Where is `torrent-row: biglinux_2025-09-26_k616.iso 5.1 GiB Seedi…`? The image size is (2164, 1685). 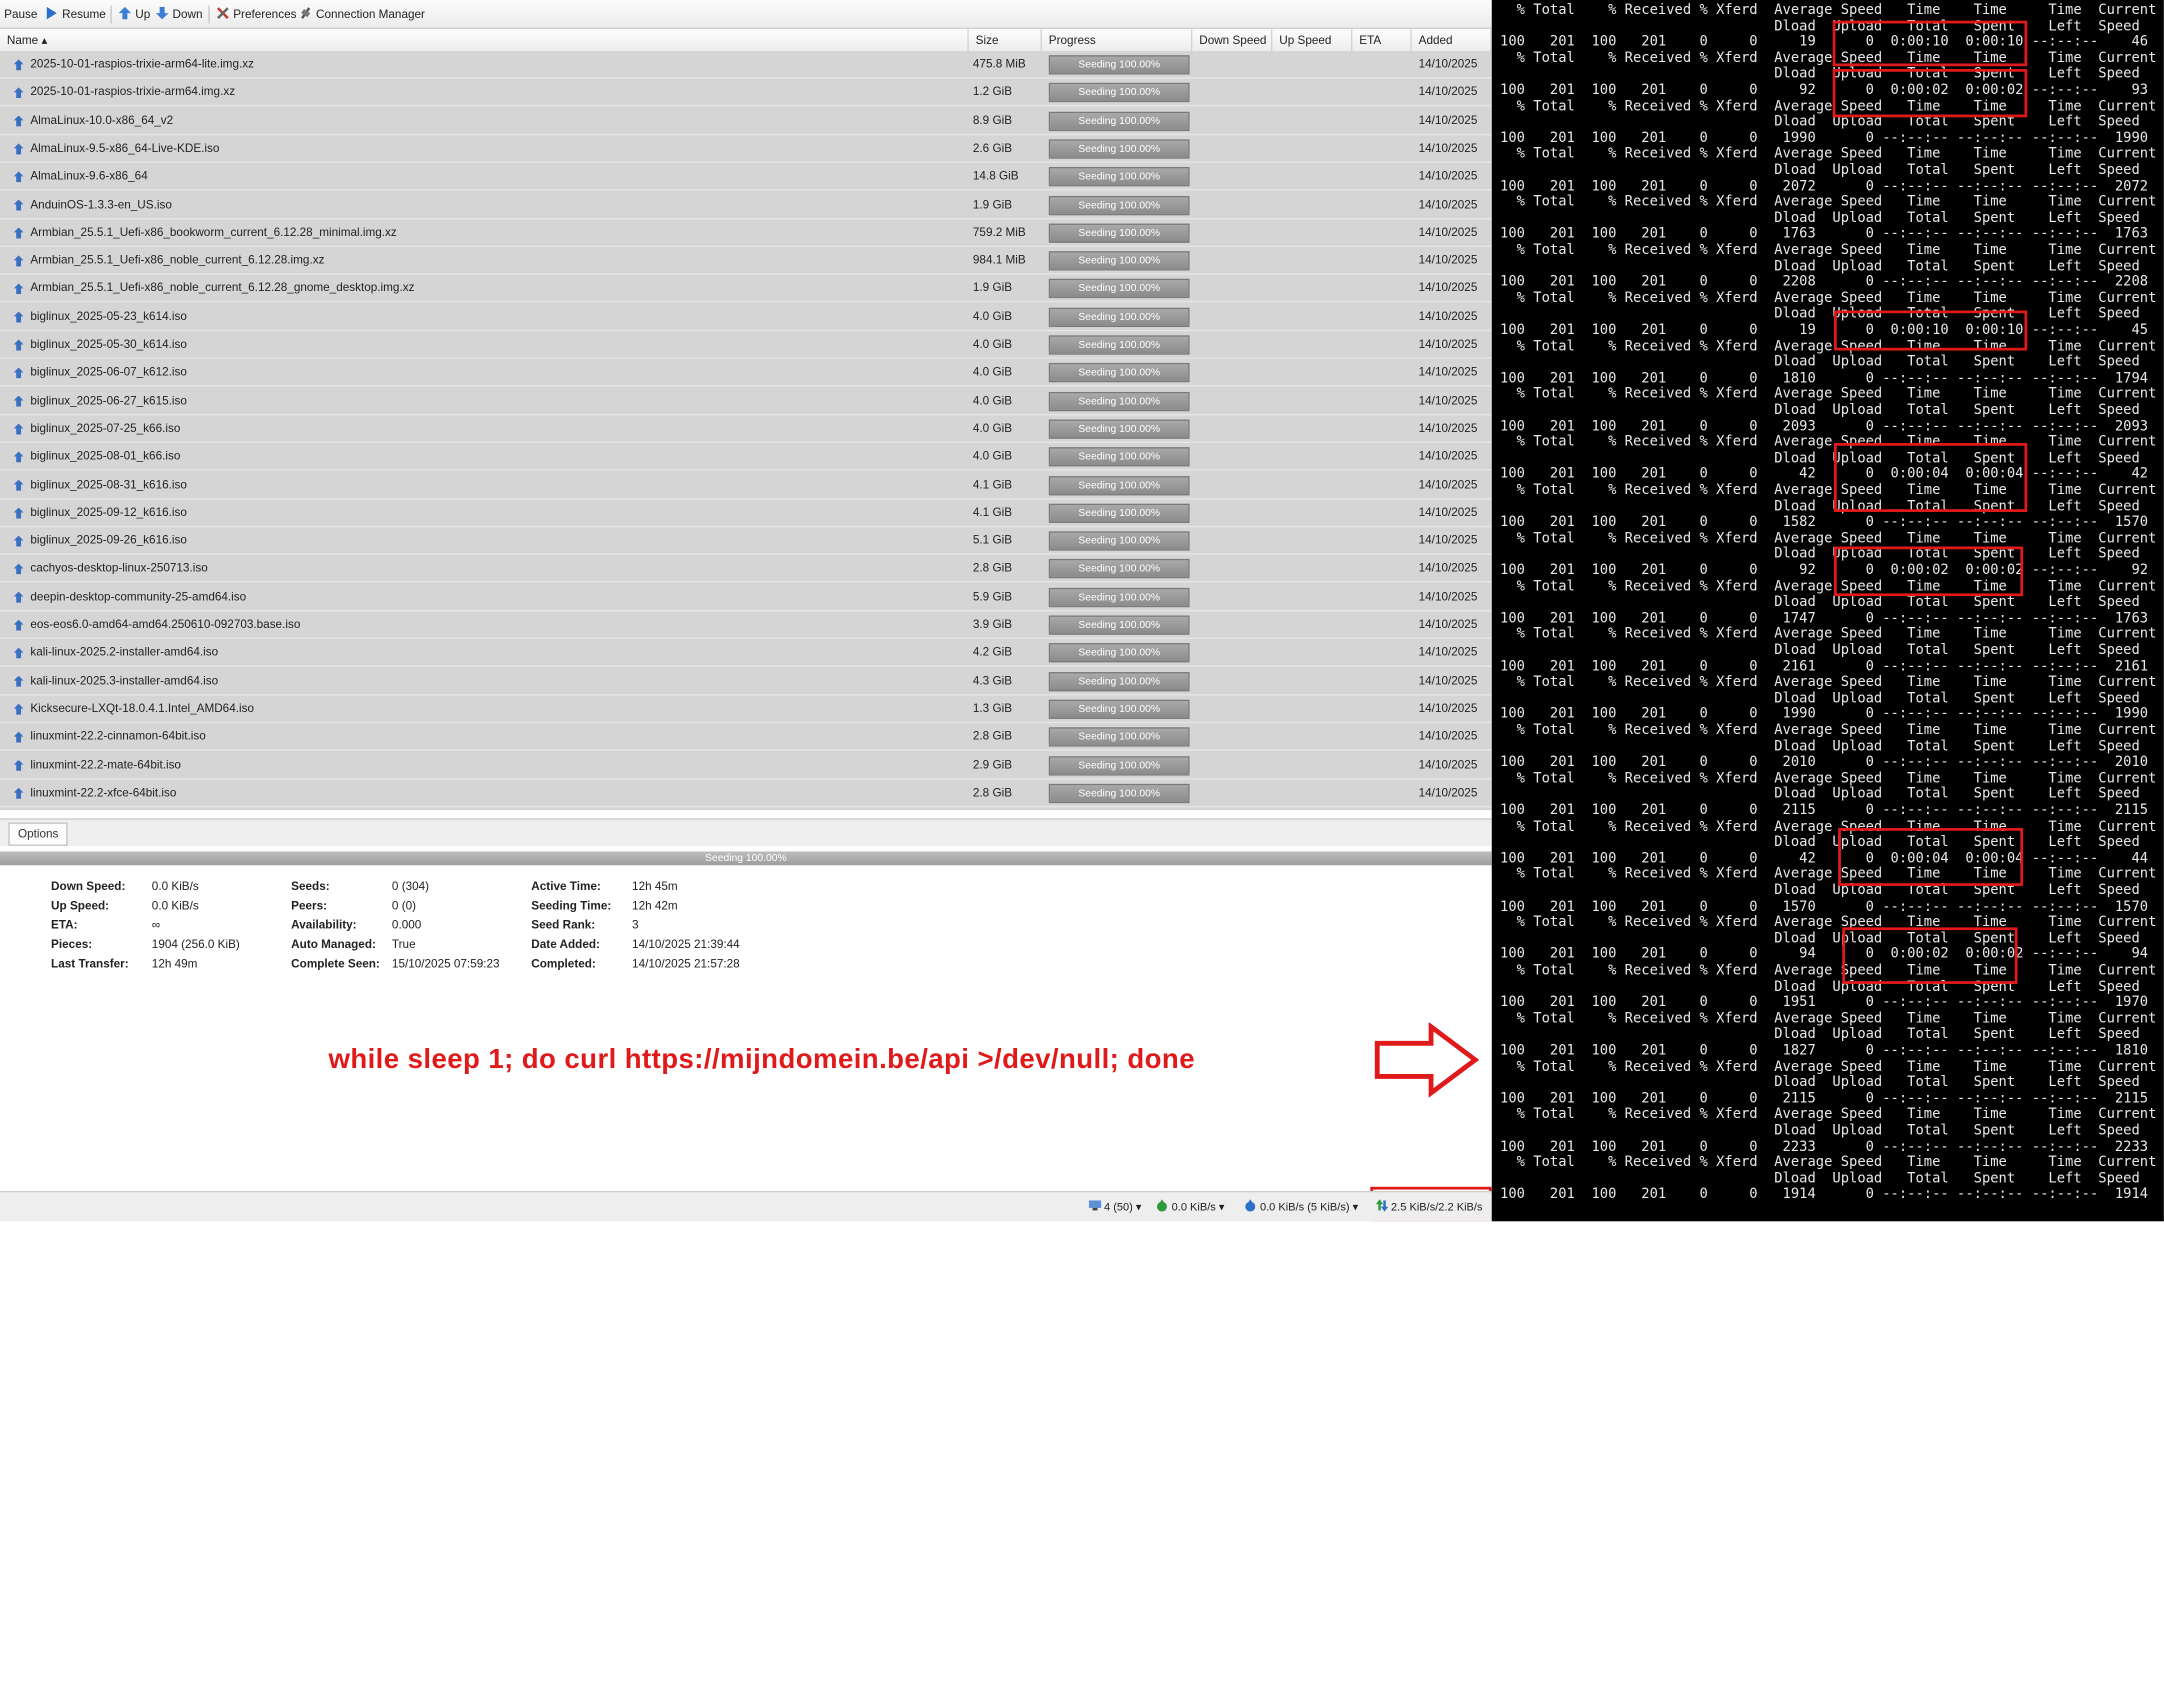 torrent-row: biglinux_2025-09-26_k616.iso 5.1 GiB Seedi… is located at coordinates (746, 541).